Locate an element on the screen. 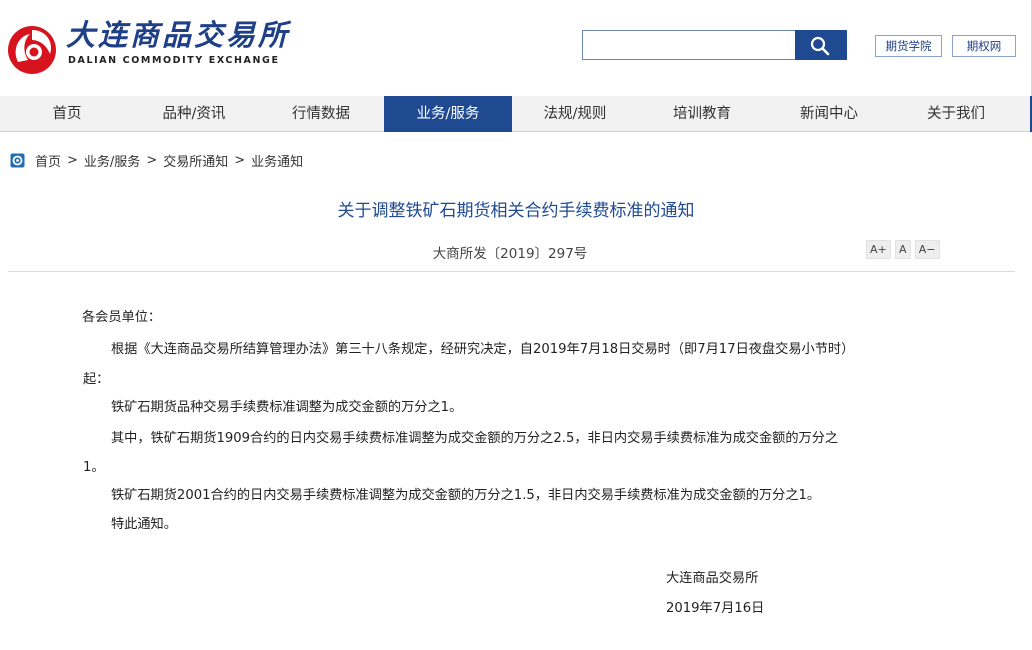  font-increase-button: A+ is located at coordinates (878, 249).